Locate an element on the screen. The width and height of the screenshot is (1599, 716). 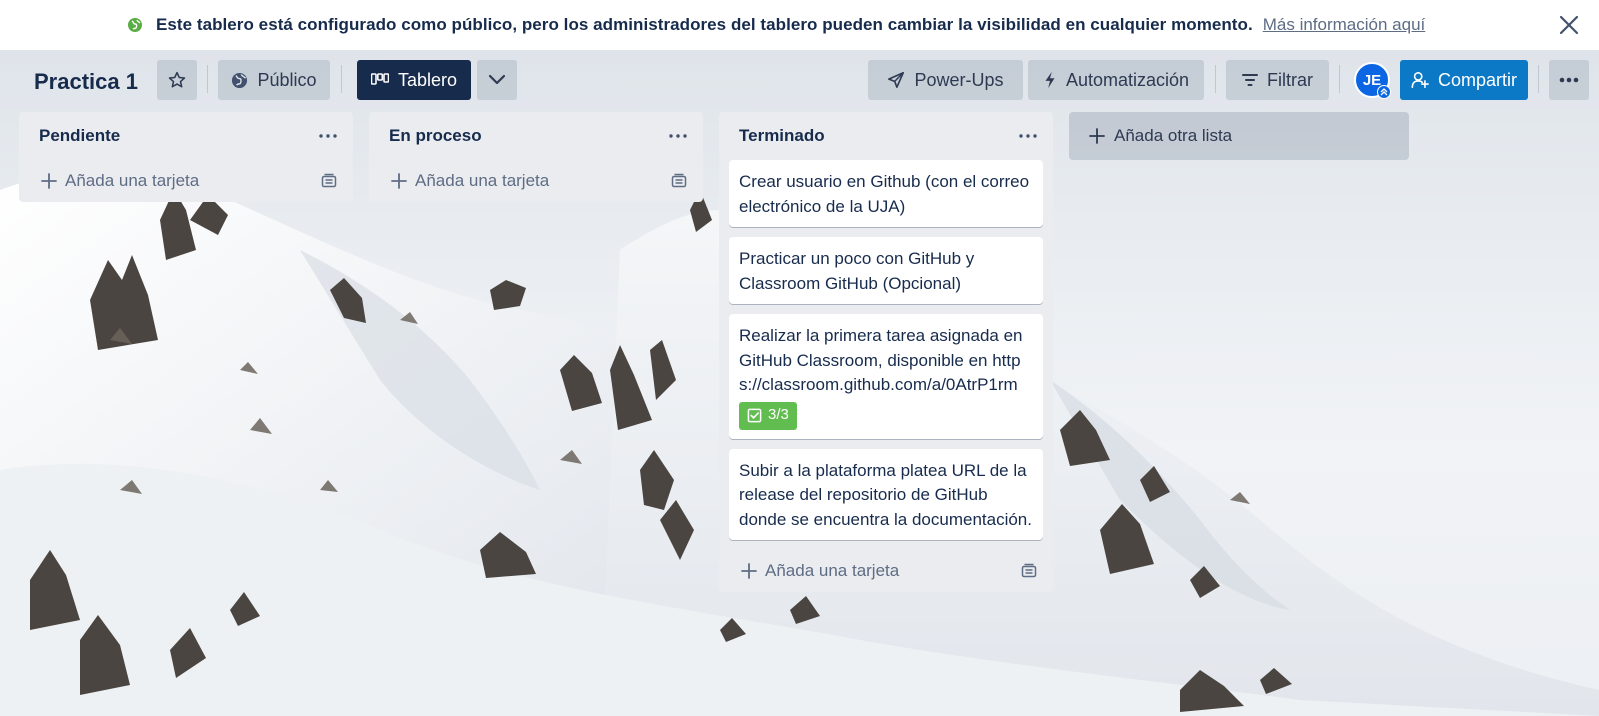
view-switcher-button is located at coordinates (497, 80).